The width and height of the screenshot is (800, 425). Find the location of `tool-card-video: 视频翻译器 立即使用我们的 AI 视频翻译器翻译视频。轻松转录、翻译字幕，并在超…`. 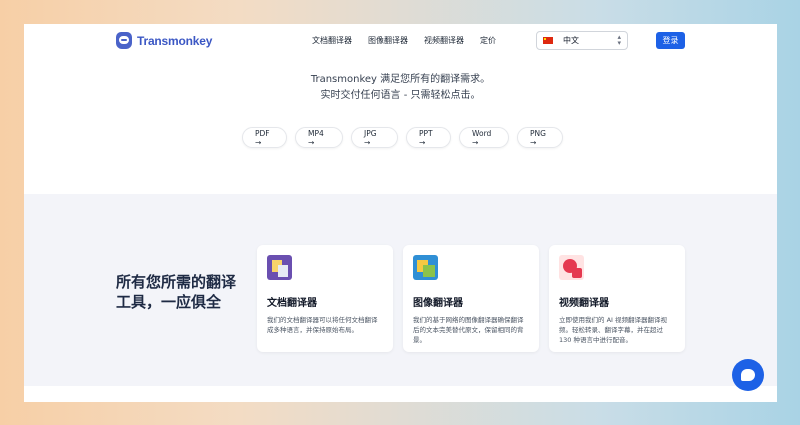

tool-card-video: 视频翻译器 立即使用我们的 AI 视频翻译器翻译视频。轻松转录、翻译字幕，并在超… is located at coordinates (617, 298).